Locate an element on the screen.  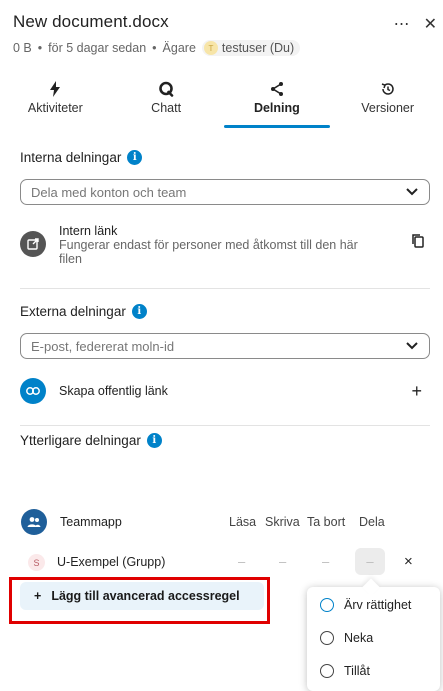
radio-label: Tillåt is located at coordinates (357, 671).